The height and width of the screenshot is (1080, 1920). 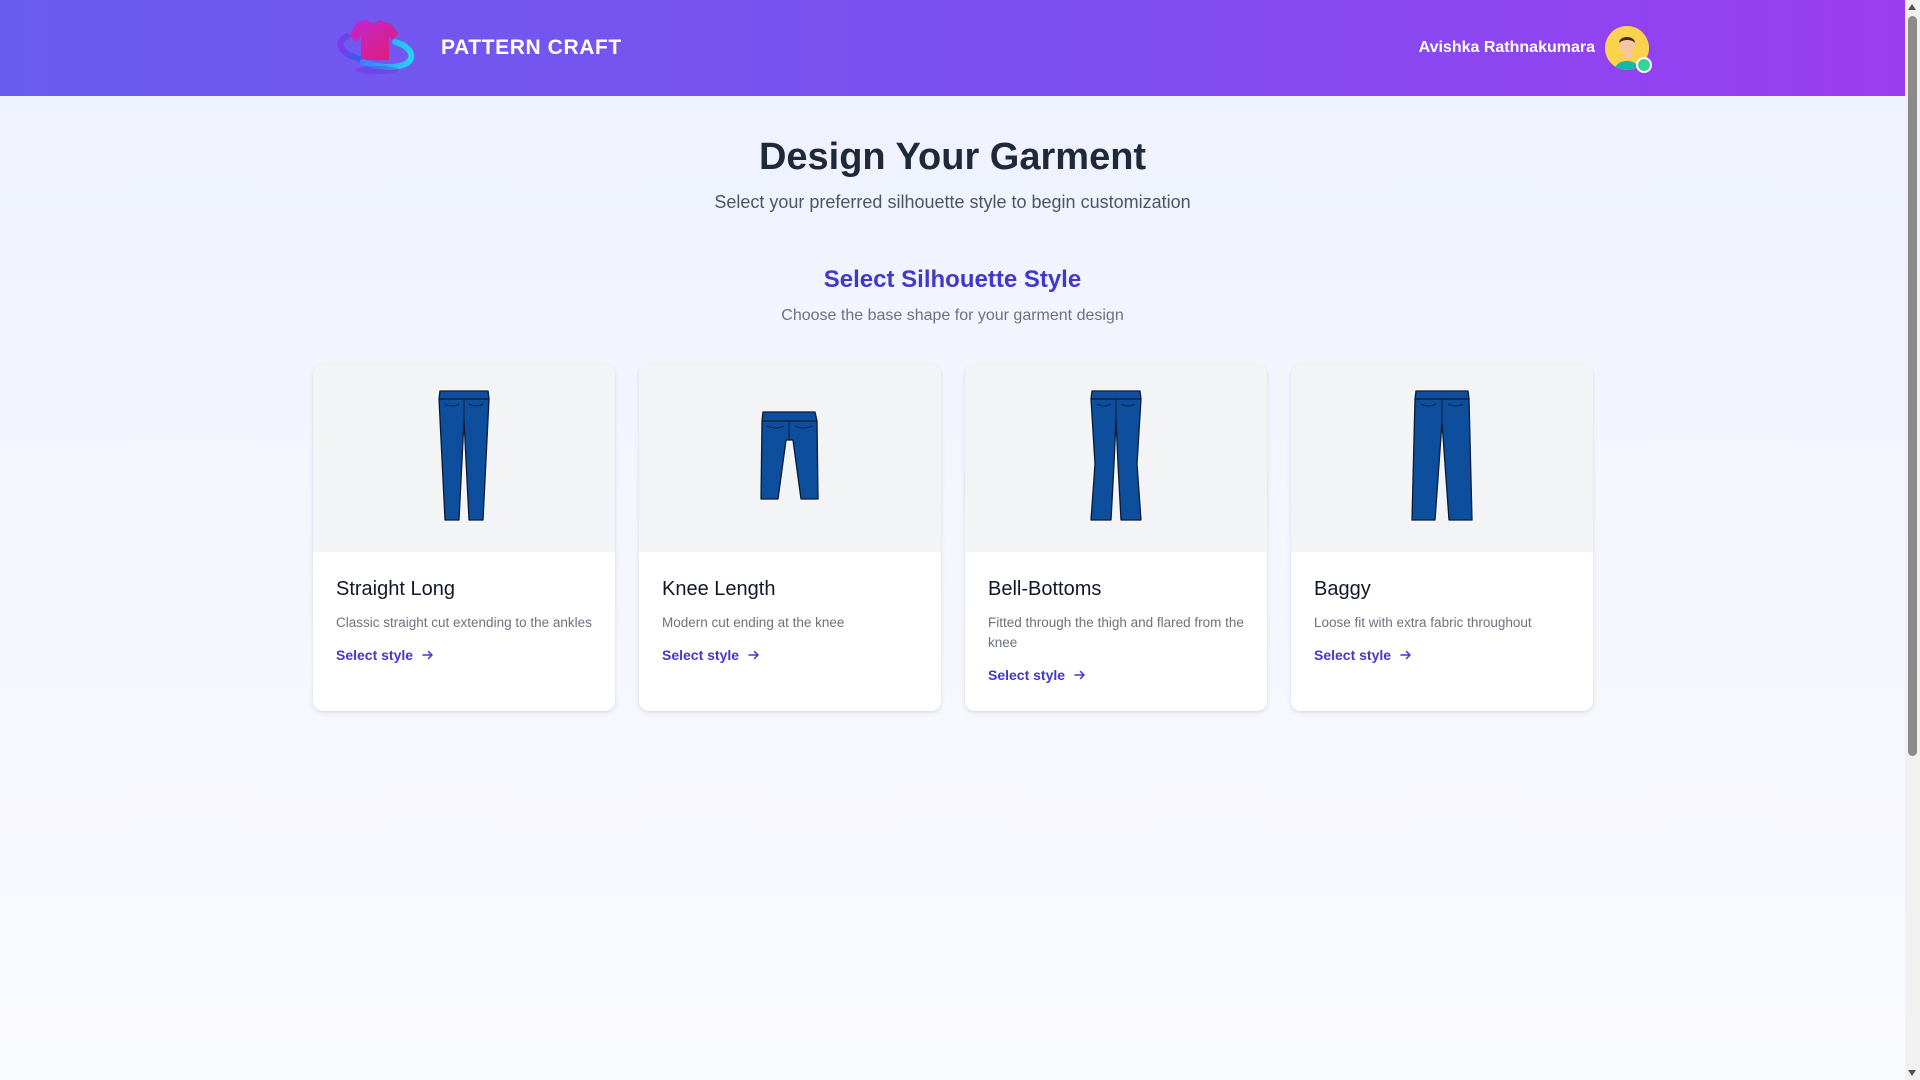 What do you see at coordinates (1423, 622) in the screenshot?
I see `card-description: Loose fit with extra fabric throughout` at bounding box center [1423, 622].